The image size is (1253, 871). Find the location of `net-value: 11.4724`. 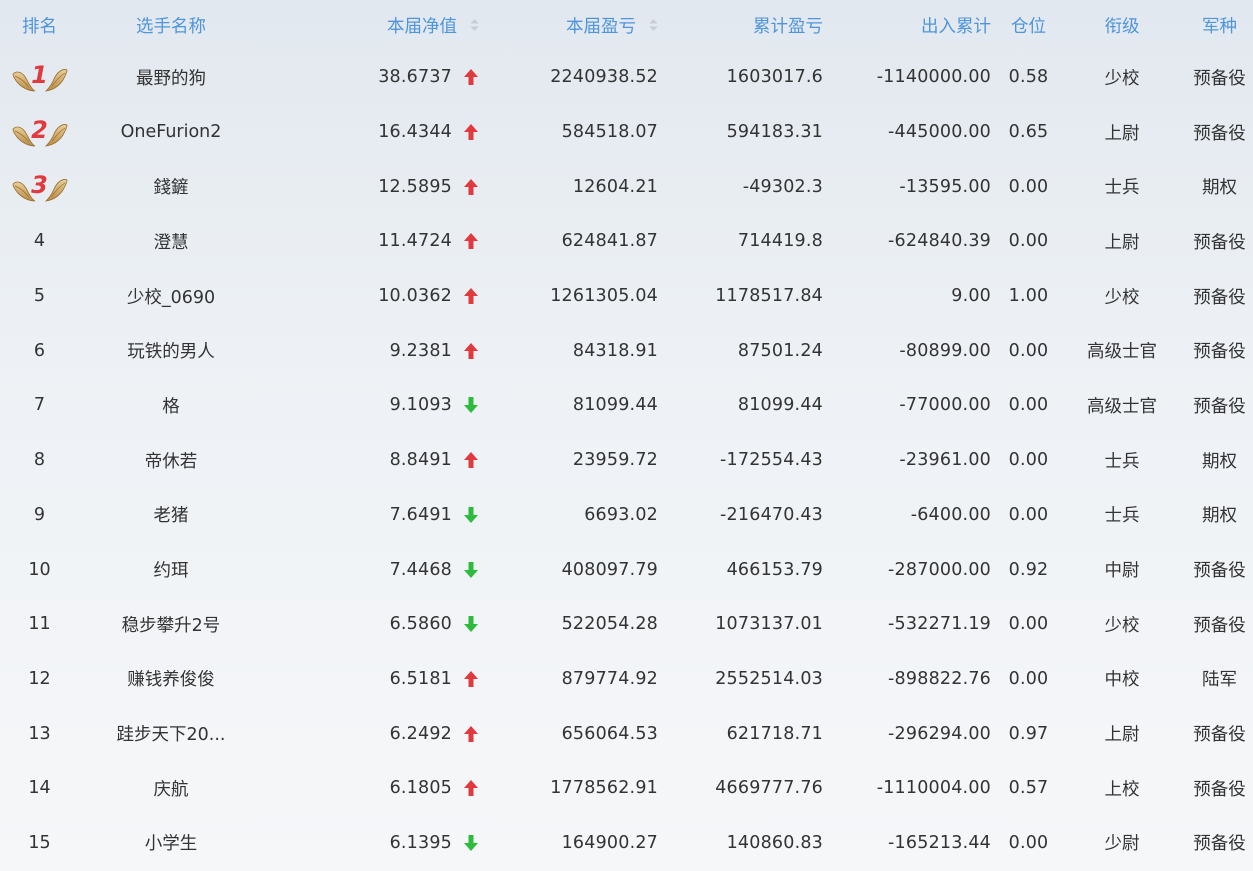

net-value: 11.4724 is located at coordinates (415, 241).